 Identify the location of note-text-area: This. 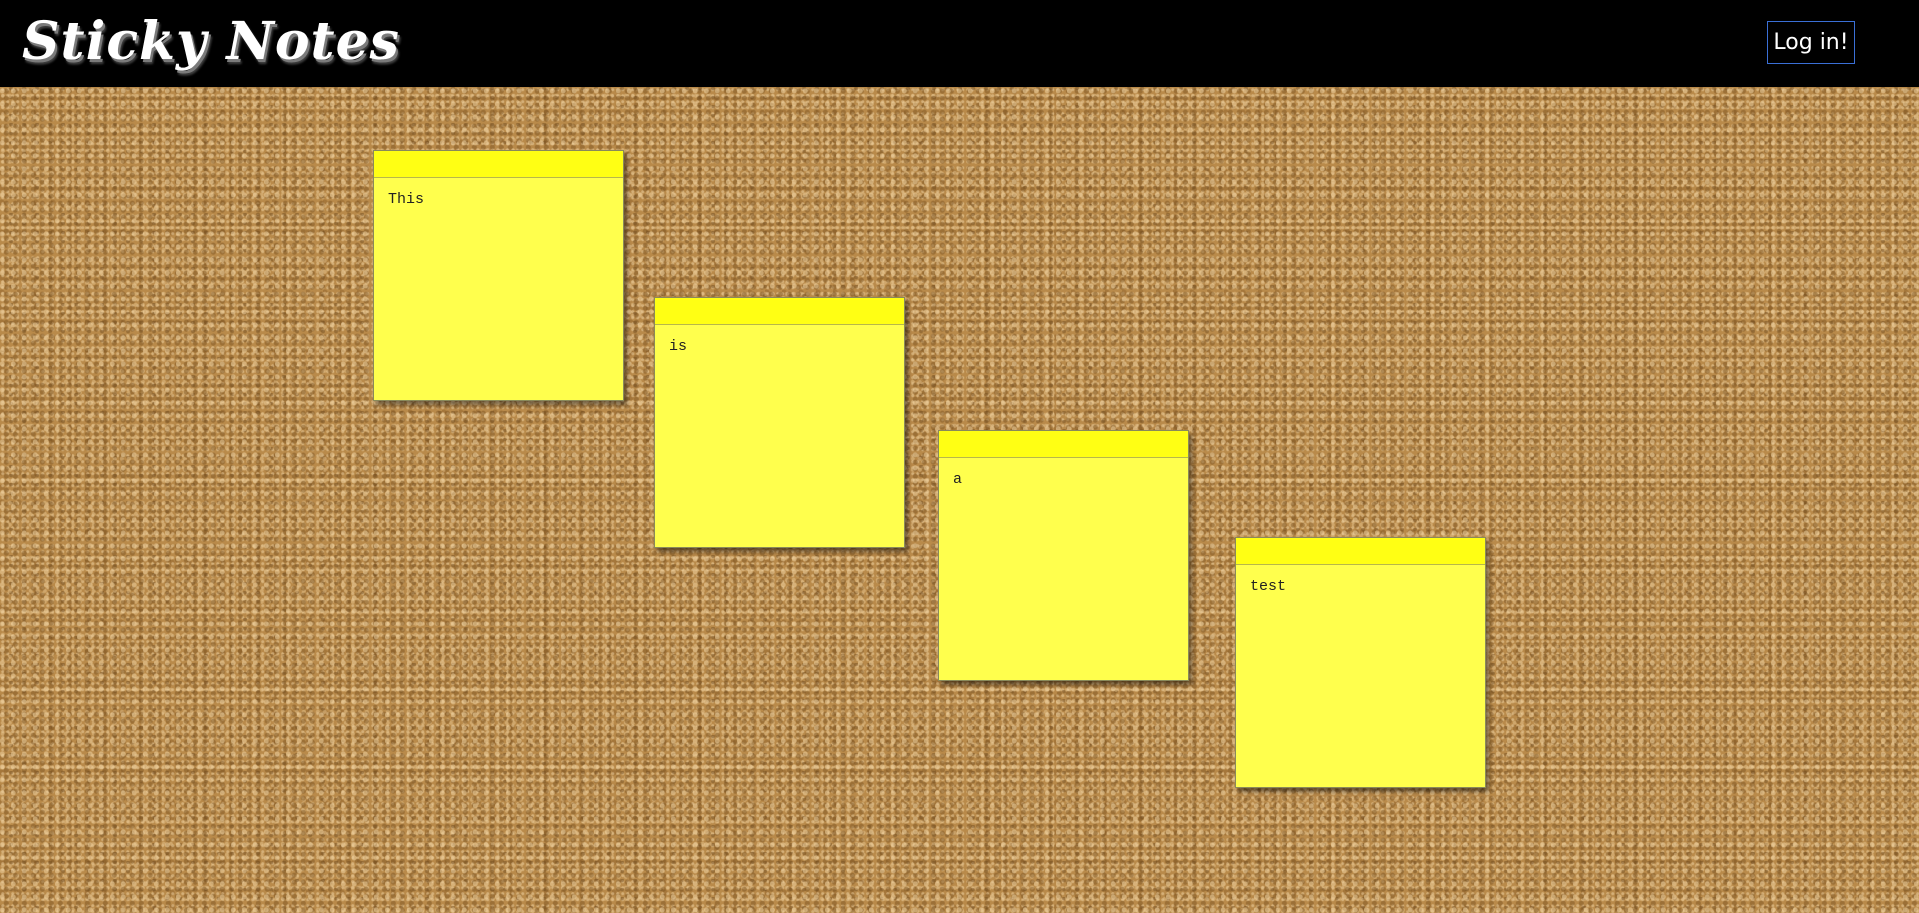
(498, 290).